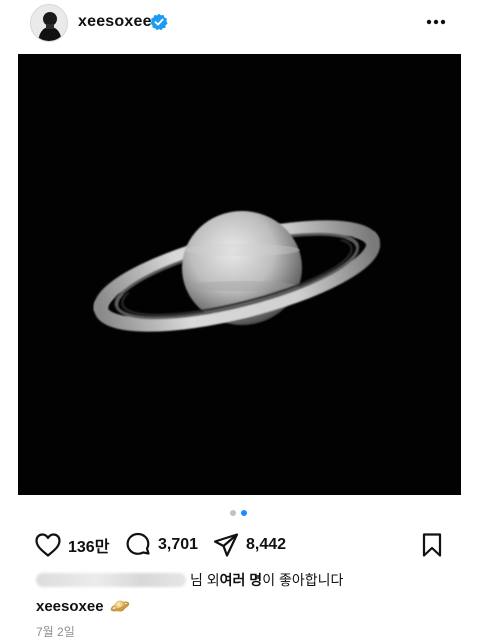 The image size is (480, 640). Describe the element at coordinates (70, 606) in the screenshot. I see `caption-username: xeesoxee` at that location.